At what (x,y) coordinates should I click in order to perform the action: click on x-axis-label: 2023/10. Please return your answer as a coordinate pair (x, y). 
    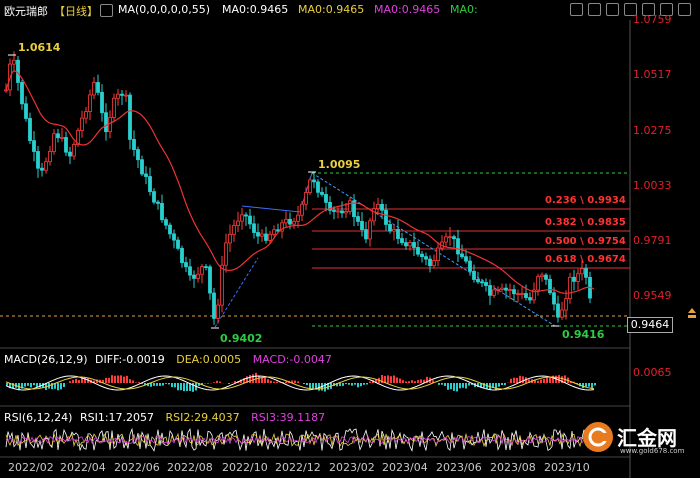
    Looking at the image, I should click on (567, 467).